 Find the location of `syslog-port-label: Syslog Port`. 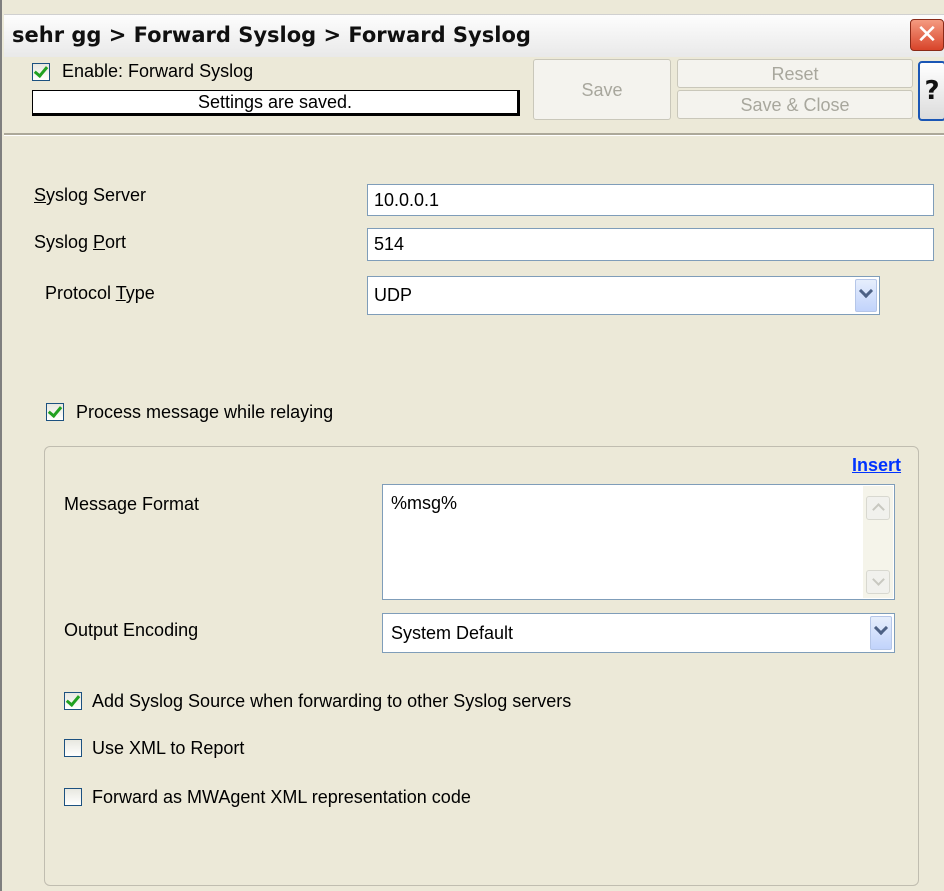

syslog-port-label: Syslog Port is located at coordinates (80, 242).